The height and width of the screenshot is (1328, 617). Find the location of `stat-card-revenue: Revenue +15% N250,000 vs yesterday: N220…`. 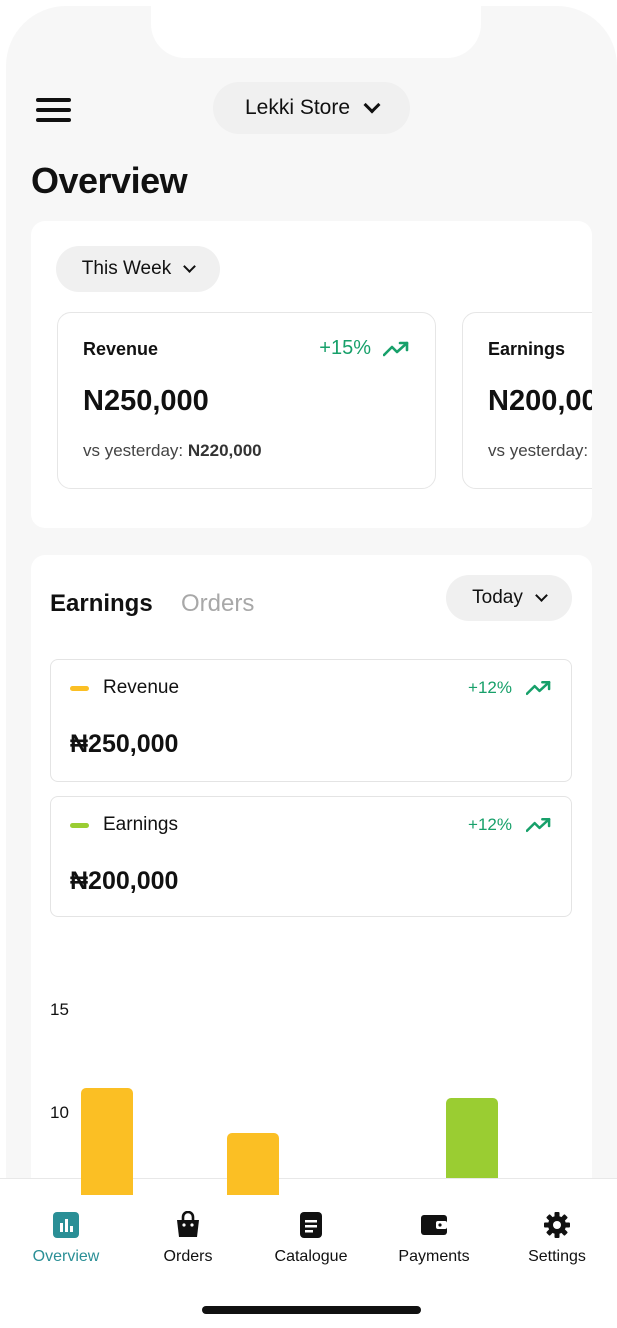

stat-card-revenue: Revenue +15% N250,000 vs yesterday: N220… is located at coordinates (246, 400).